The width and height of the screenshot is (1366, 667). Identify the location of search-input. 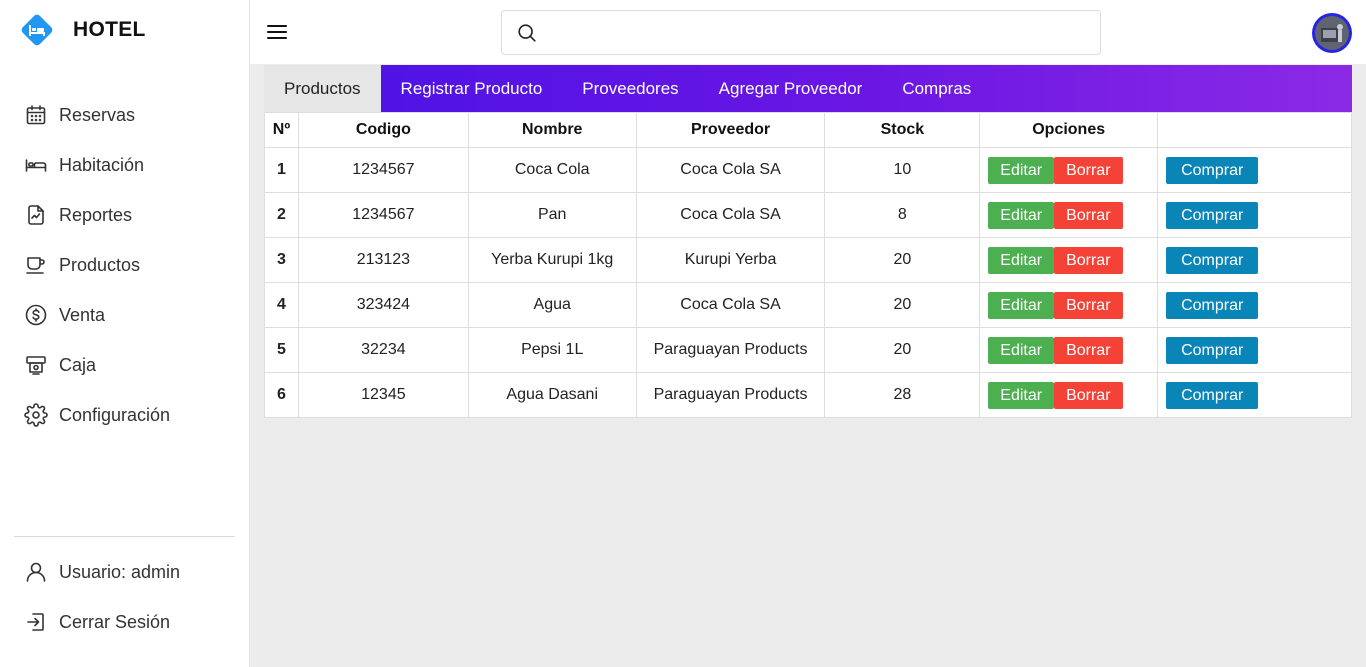
(823, 32).